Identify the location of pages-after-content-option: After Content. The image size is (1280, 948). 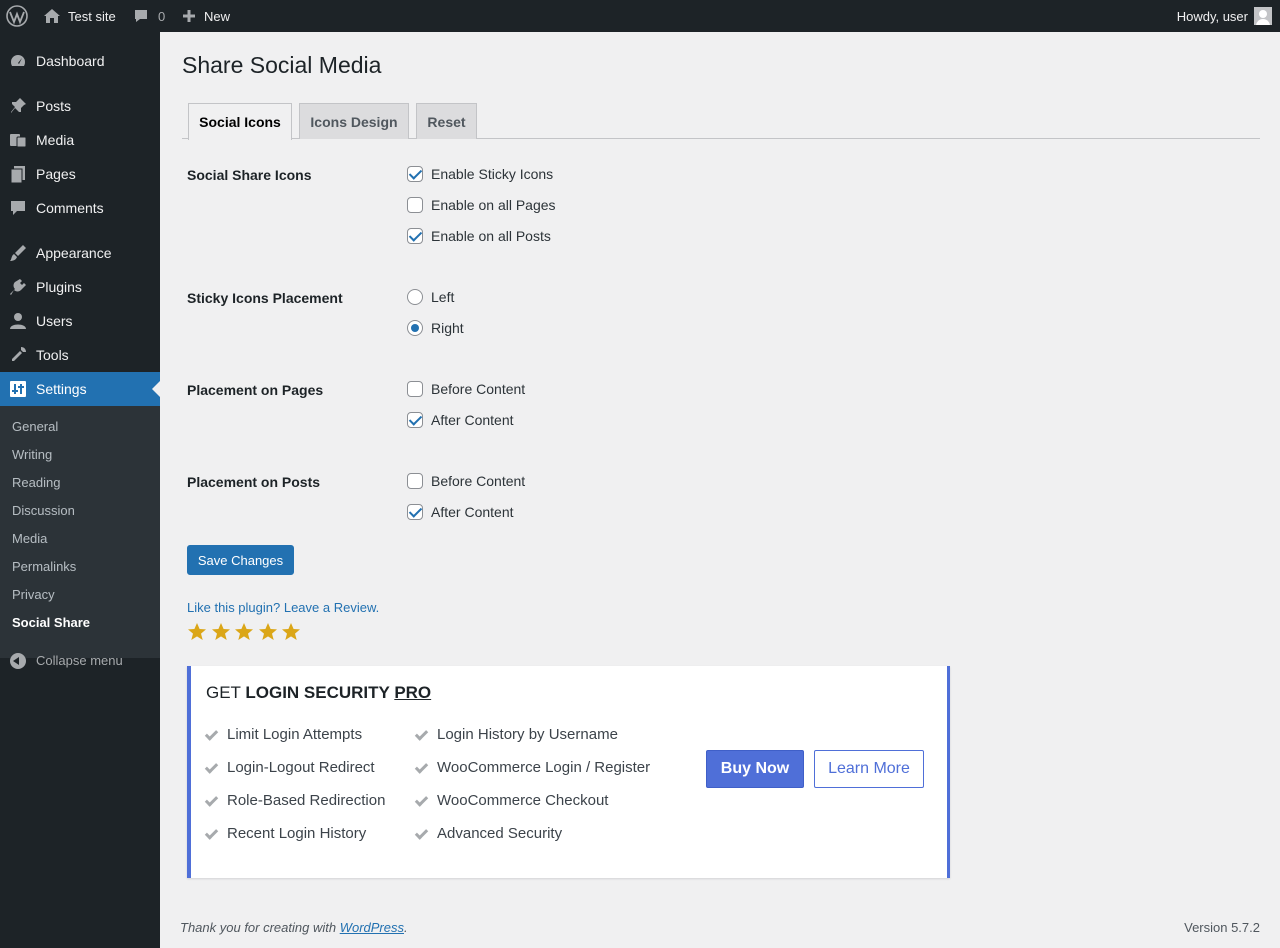
(460, 420).